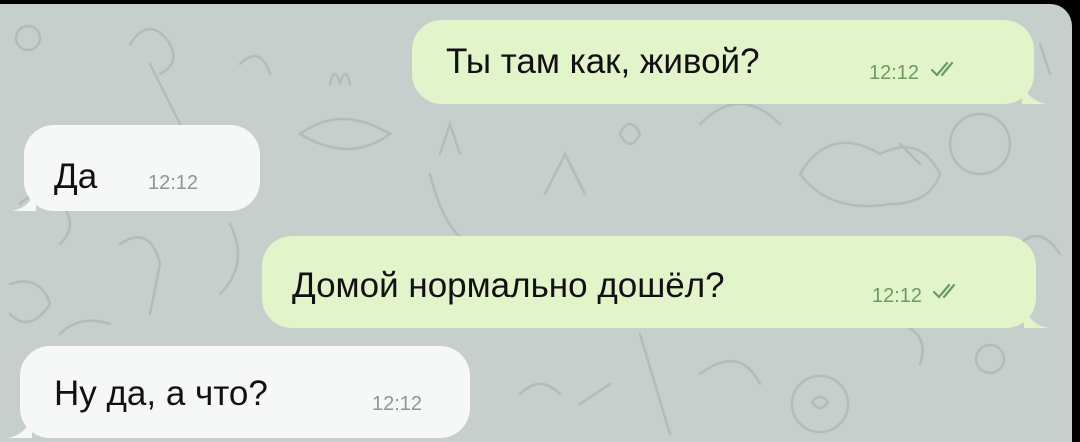 This screenshot has width=1080, height=442. What do you see at coordinates (136, 168) in the screenshot?
I see `message-bubble-incoming: Да 12:12` at bounding box center [136, 168].